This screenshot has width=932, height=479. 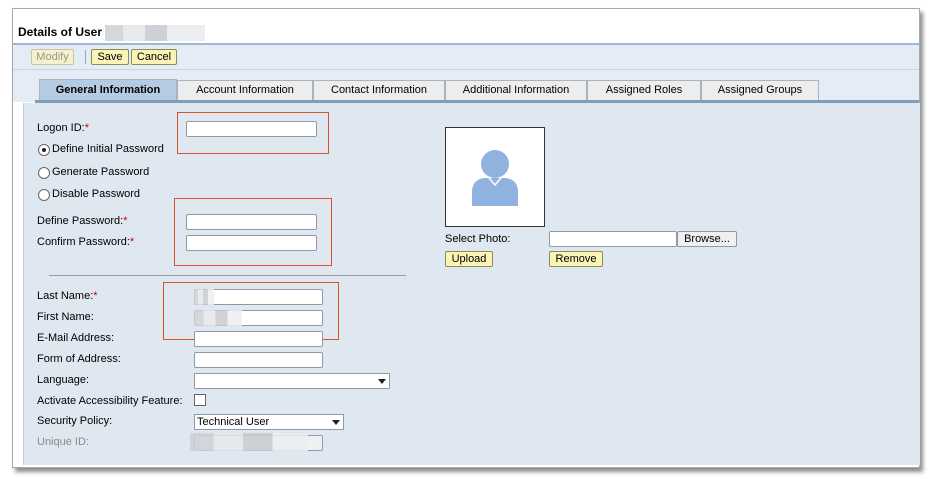 What do you see at coordinates (52, 57) in the screenshot?
I see `modify-button: Modify` at bounding box center [52, 57].